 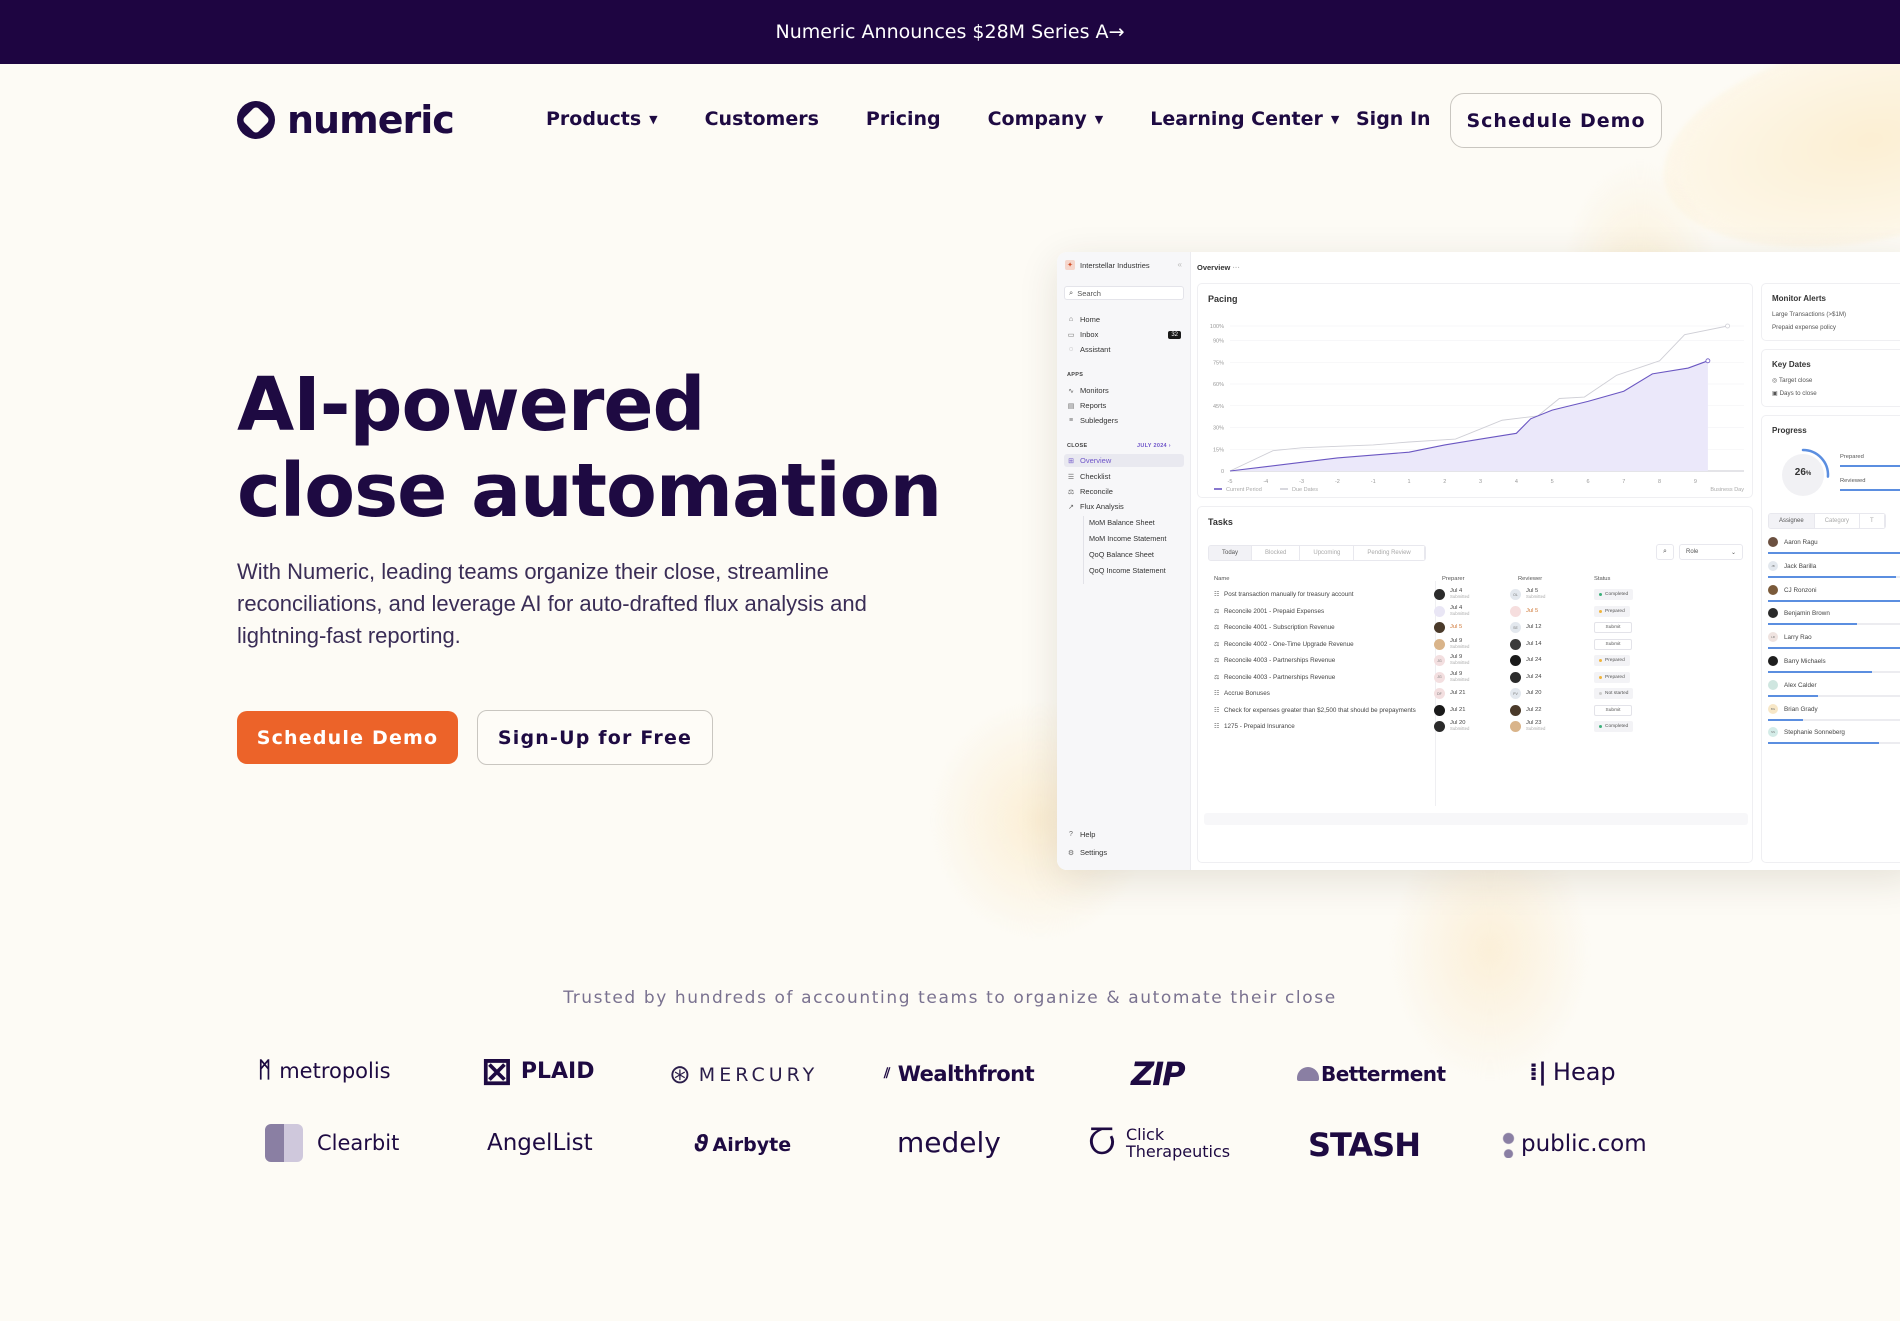 I want to click on assignee-row: BG Brian Grady, so click(x=1834, y=715).